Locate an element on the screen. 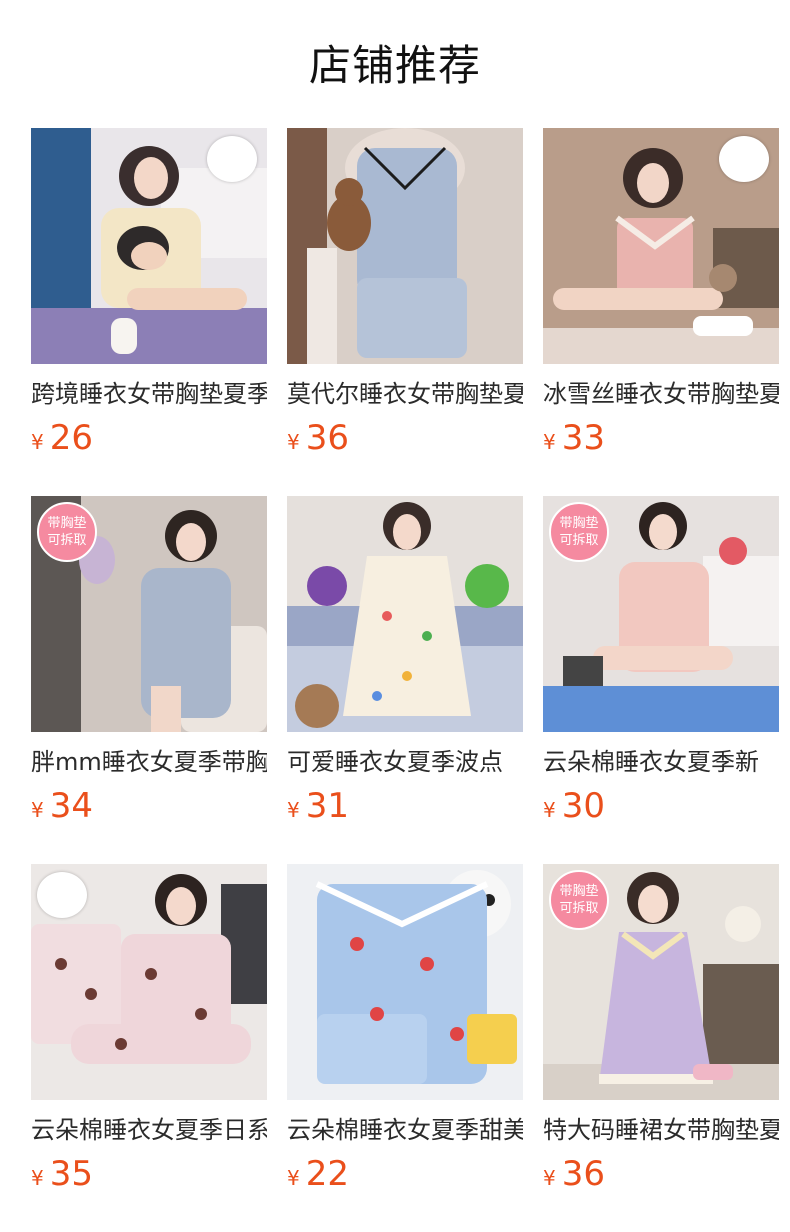 This screenshot has width=790, height=1232. product-price: ¥30 is located at coordinates (574, 806).